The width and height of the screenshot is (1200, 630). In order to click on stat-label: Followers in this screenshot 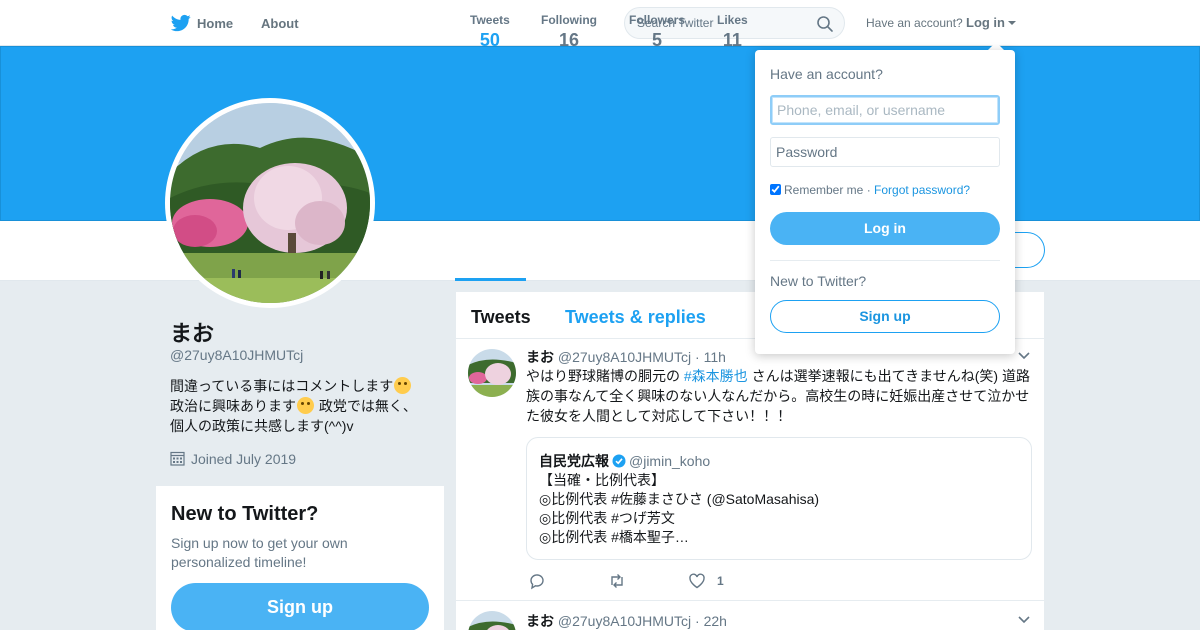, I will do `click(657, 20)`.